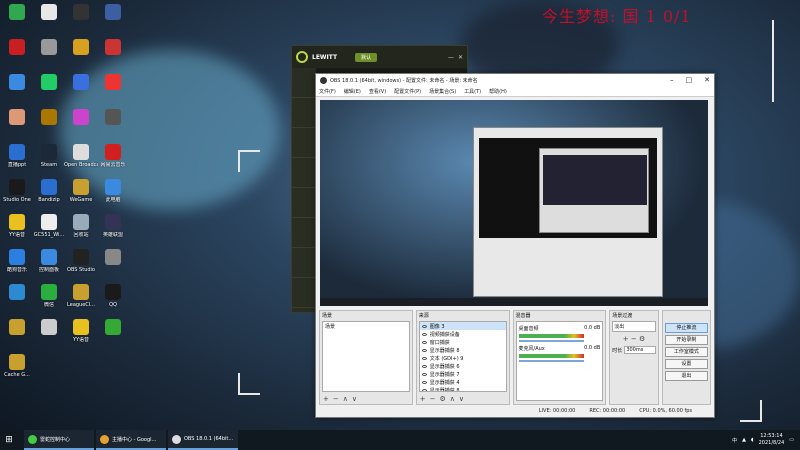 The image size is (800, 450). What do you see at coordinates (443, 399) in the screenshot?
I see `source-settings-icon: ⚙` at bounding box center [443, 399].